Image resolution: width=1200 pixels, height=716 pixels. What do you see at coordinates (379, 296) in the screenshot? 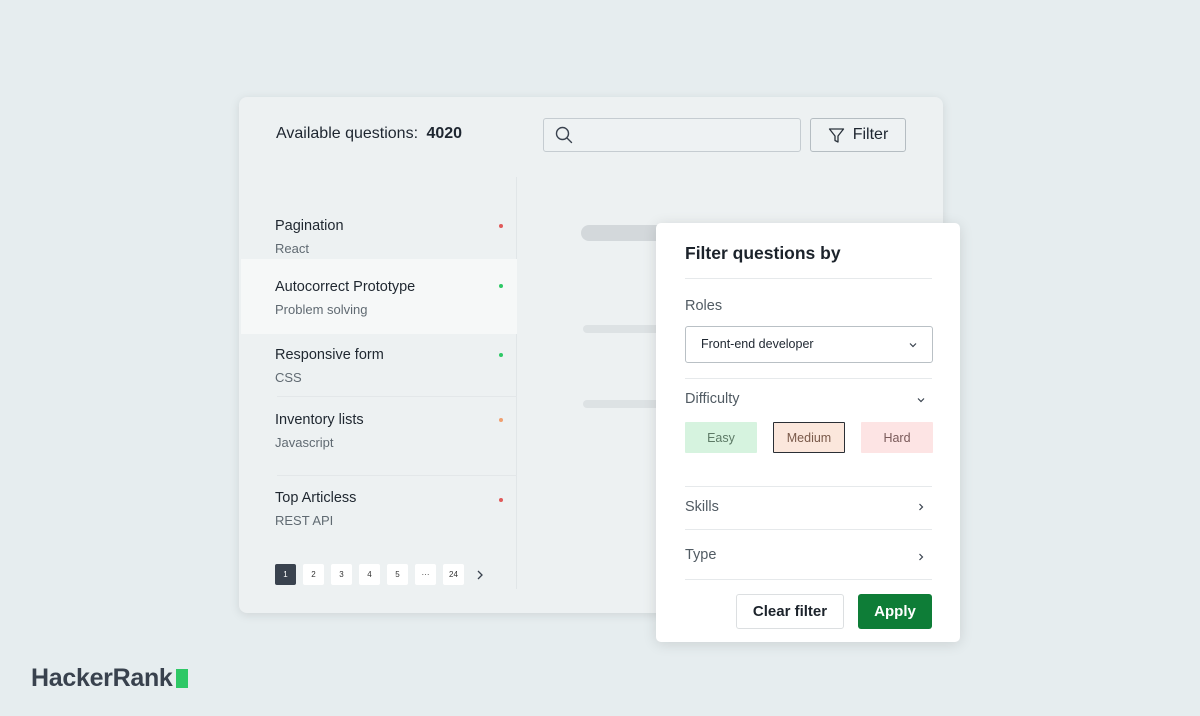
I see `question-item-autocorrect-prototype: Autocorrect Prototype Problem solving` at bounding box center [379, 296].